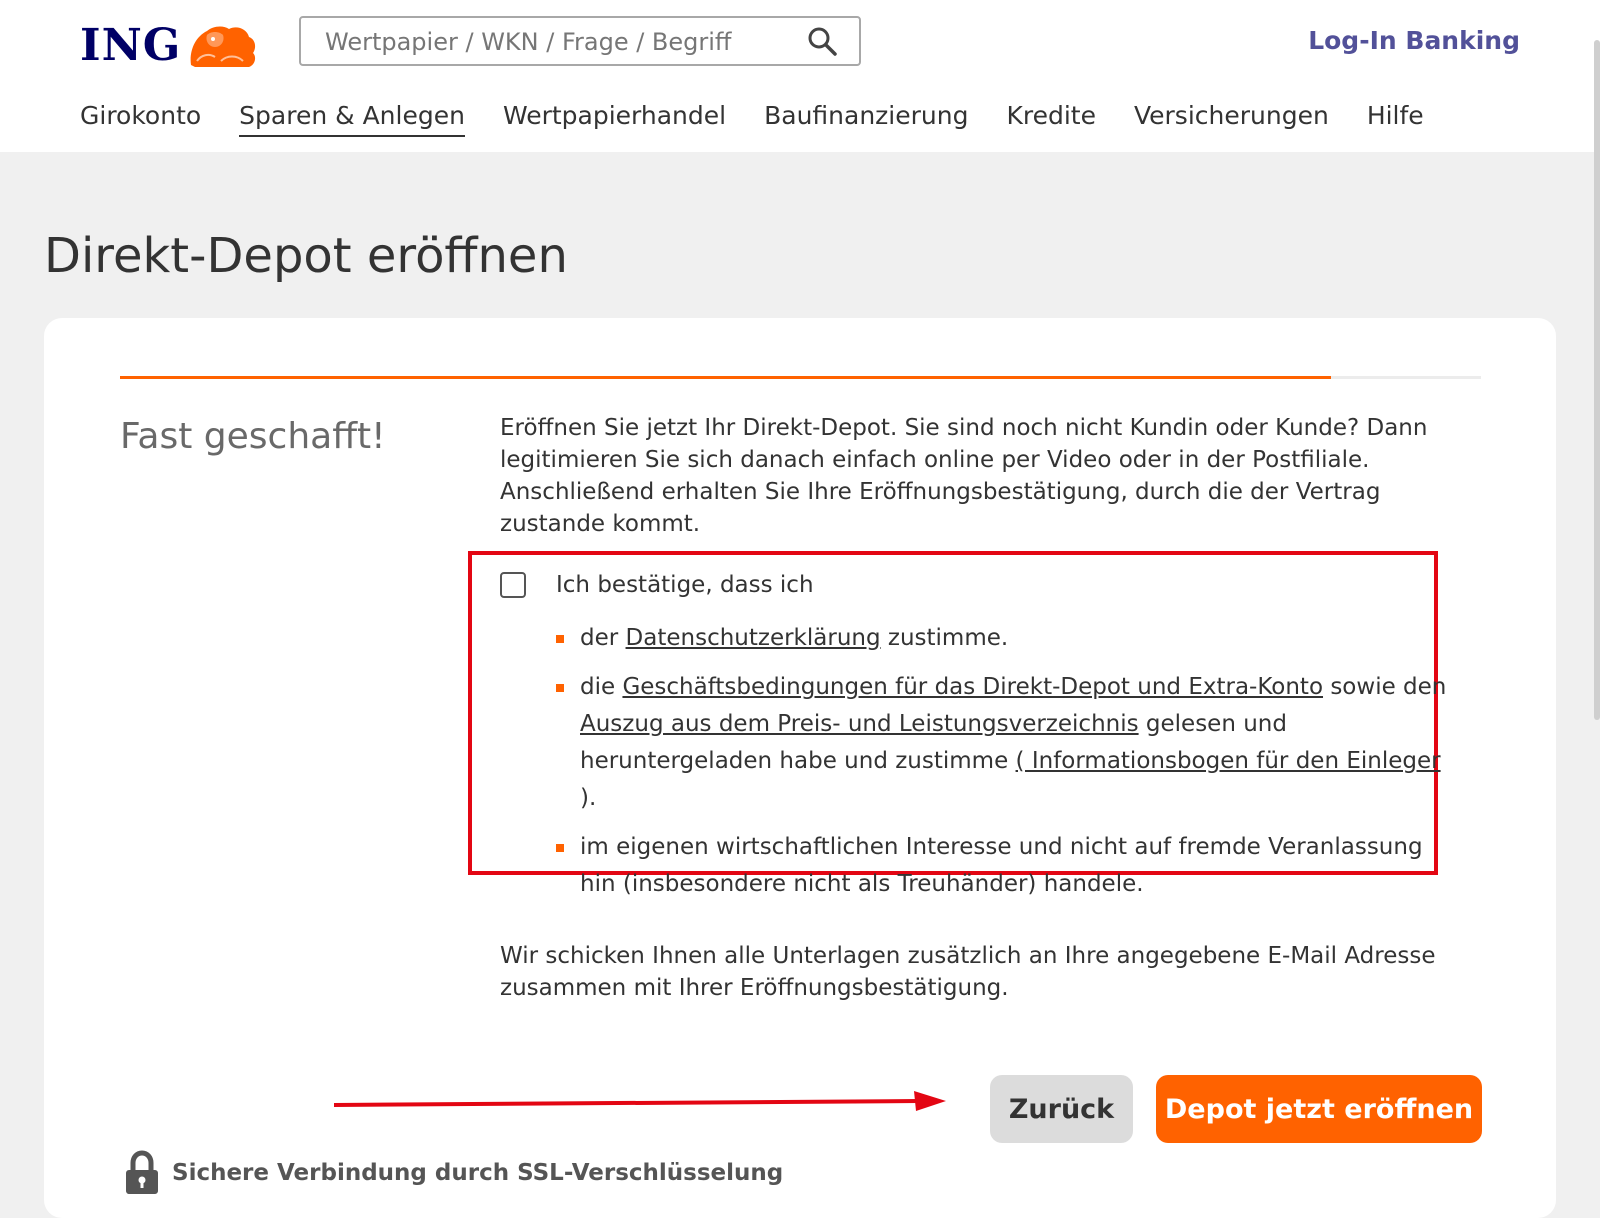 This screenshot has height=1218, width=1600. I want to click on item-text: )., so click(588, 798).